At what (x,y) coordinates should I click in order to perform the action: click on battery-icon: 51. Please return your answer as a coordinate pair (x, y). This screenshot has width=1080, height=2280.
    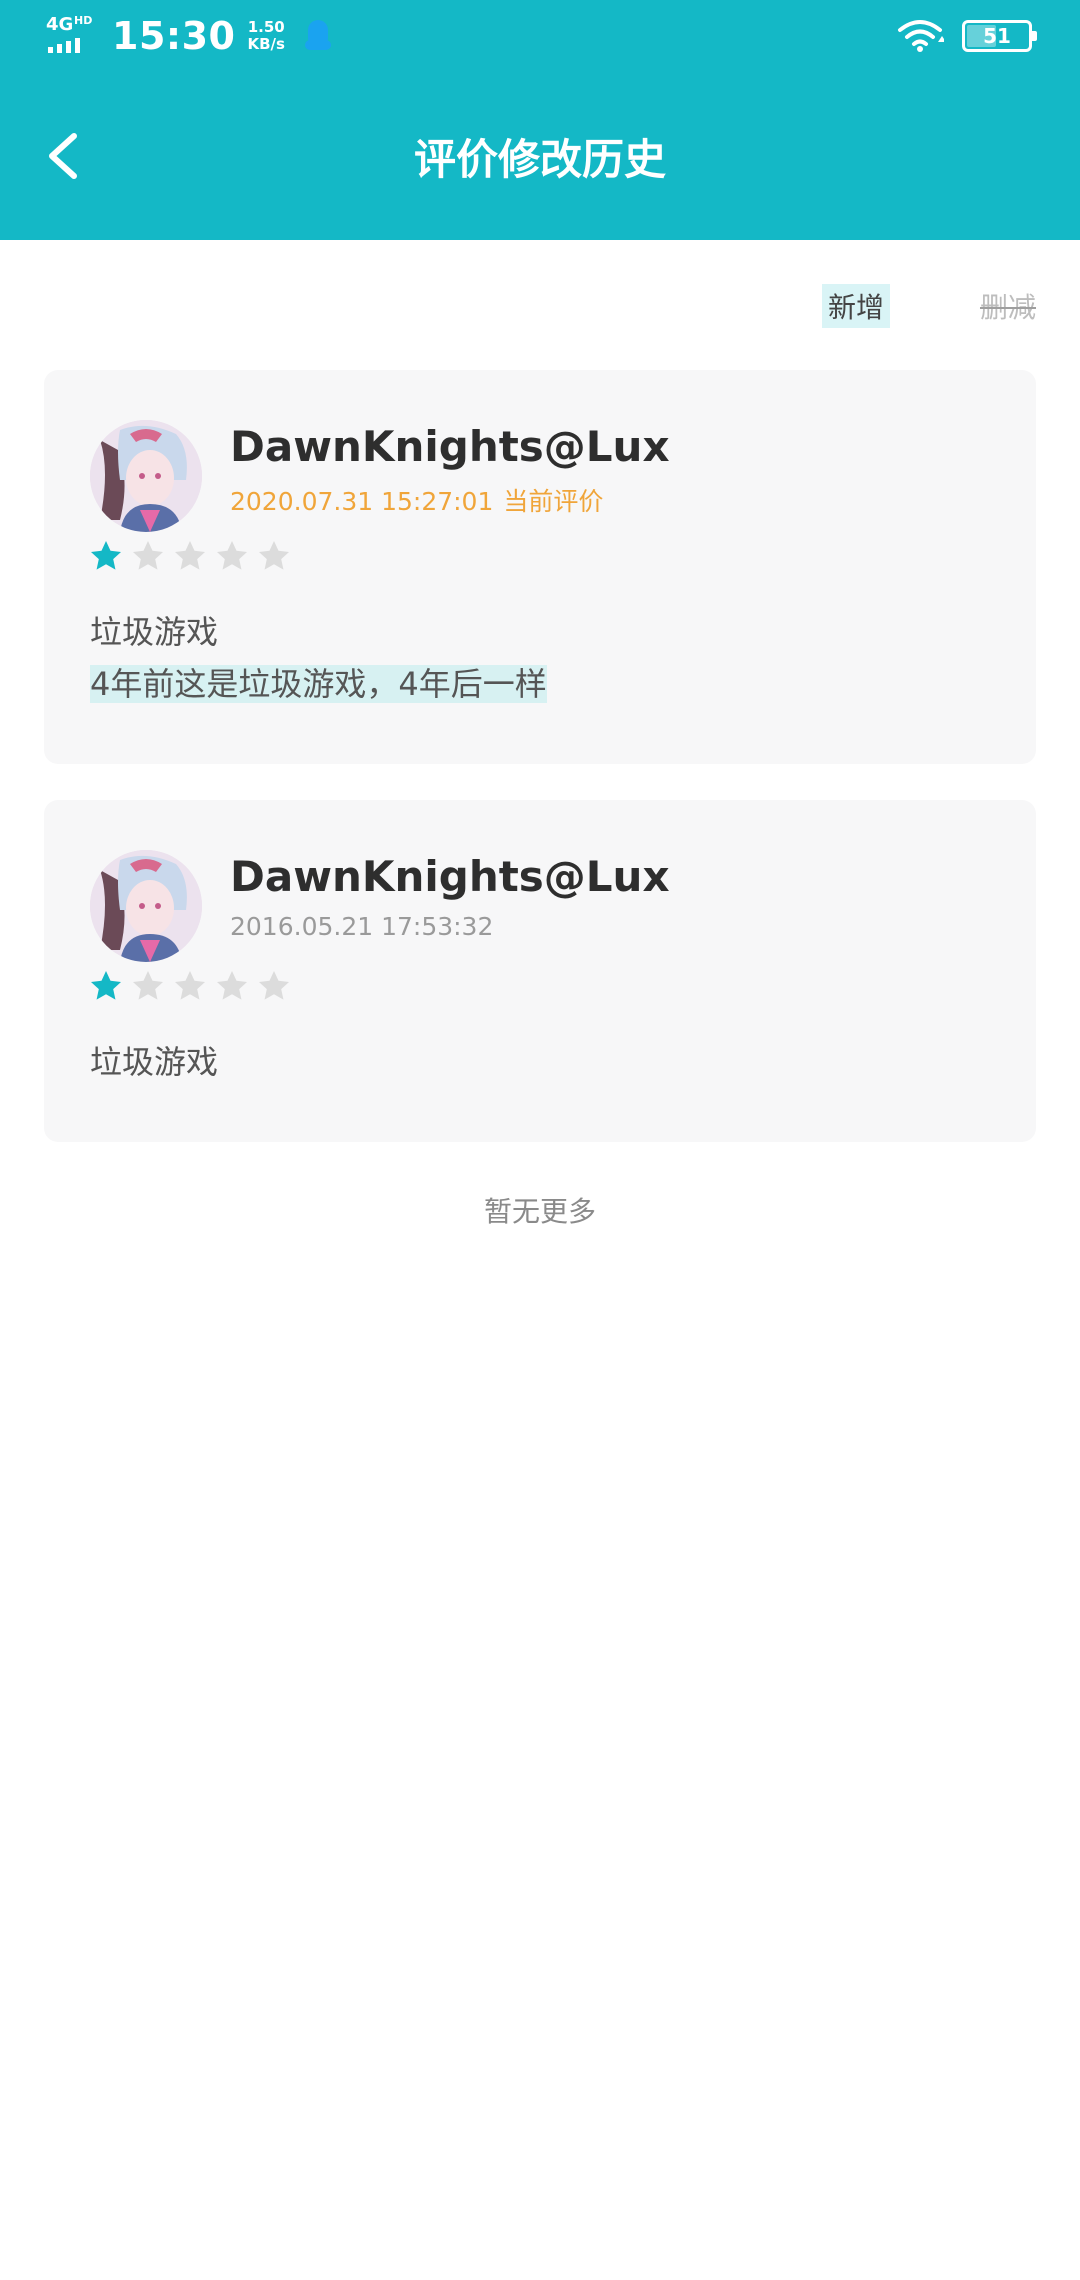
    Looking at the image, I should click on (999, 36).